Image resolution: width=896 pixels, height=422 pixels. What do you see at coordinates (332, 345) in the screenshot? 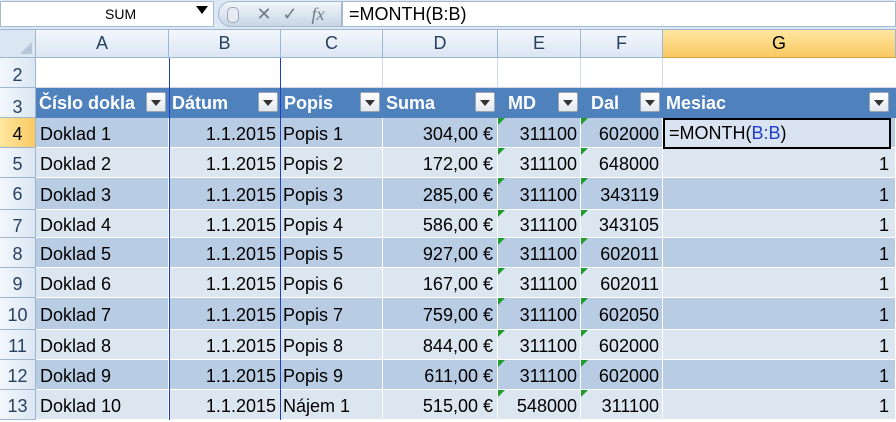
I see `cell-popis: Popis 8` at bounding box center [332, 345].